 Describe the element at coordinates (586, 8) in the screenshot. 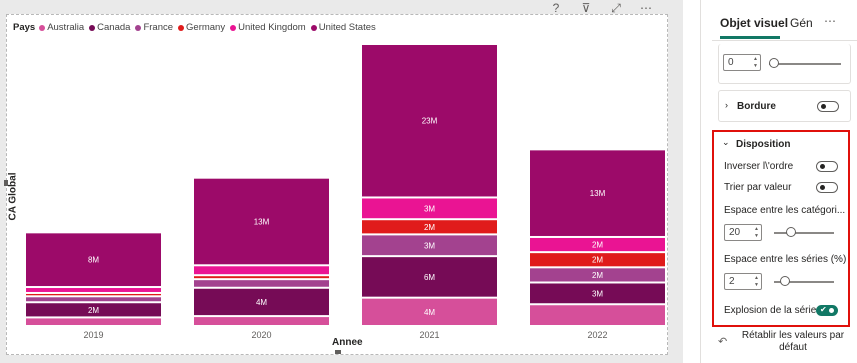

I see `filter-icon: ⊽` at that location.